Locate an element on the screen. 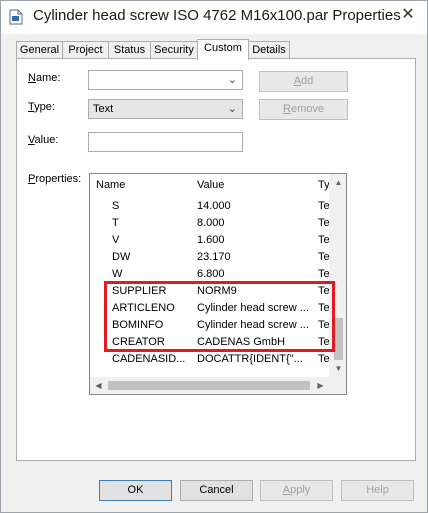 This screenshot has height=513, width=428. row-value: 14.000 is located at coordinates (214, 206).